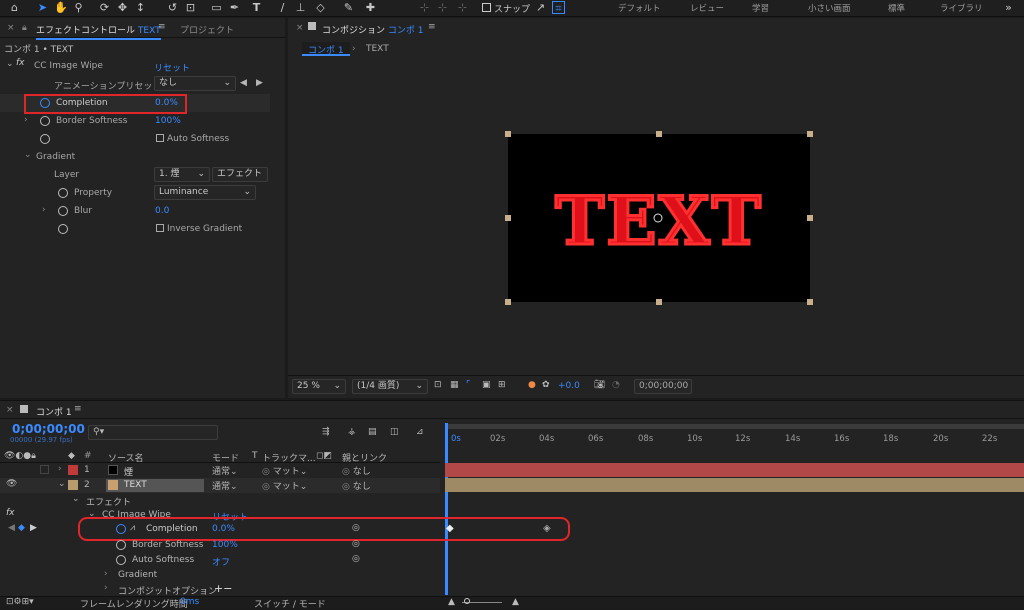 The height and width of the screenshot is (610, 1024). I want to click on workspace-standard: 標準, so click(896, 8).